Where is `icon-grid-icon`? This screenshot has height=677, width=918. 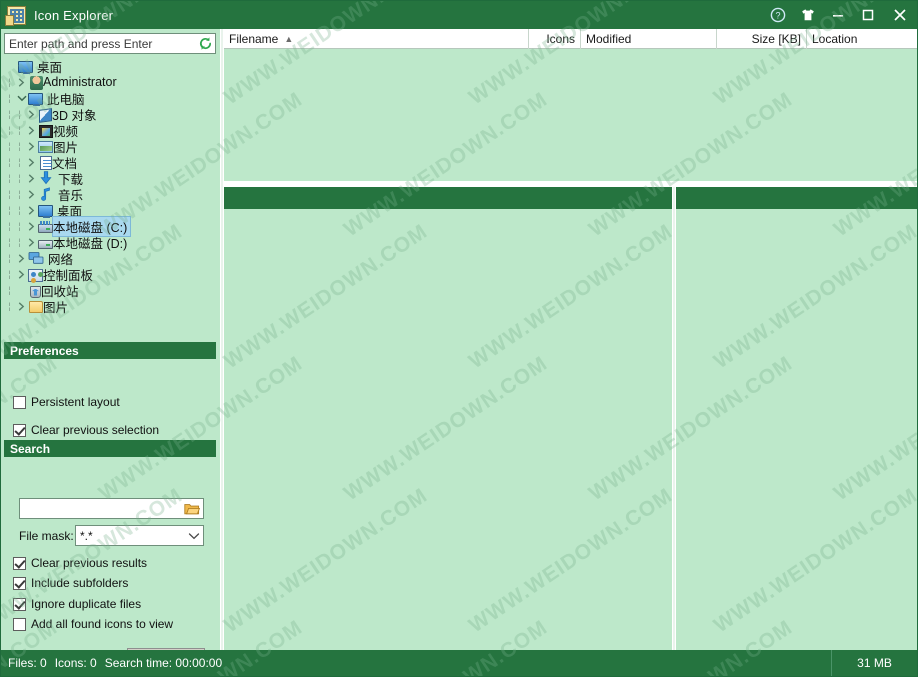 icon-grid-icon is located at coordinates (15, 15).